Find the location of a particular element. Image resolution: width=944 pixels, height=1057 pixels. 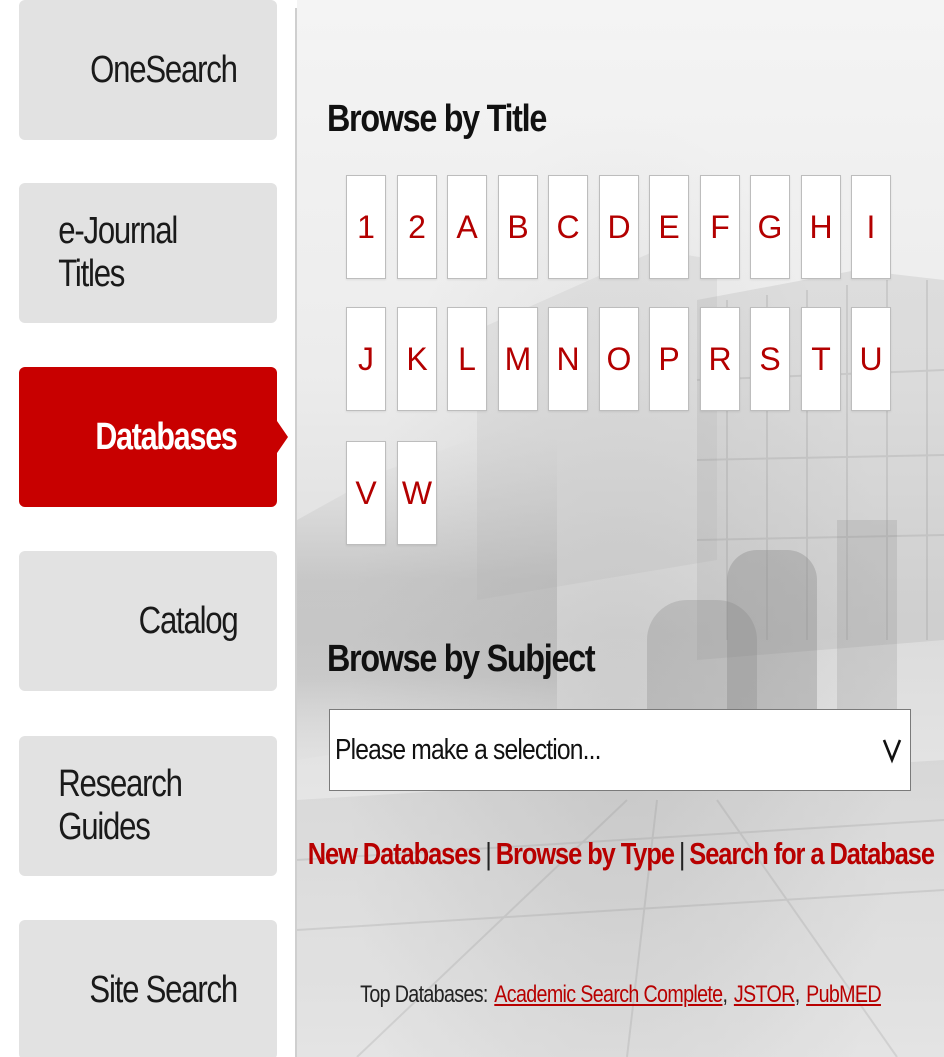

letter-link-p: P is located at coordinates (669, 359).